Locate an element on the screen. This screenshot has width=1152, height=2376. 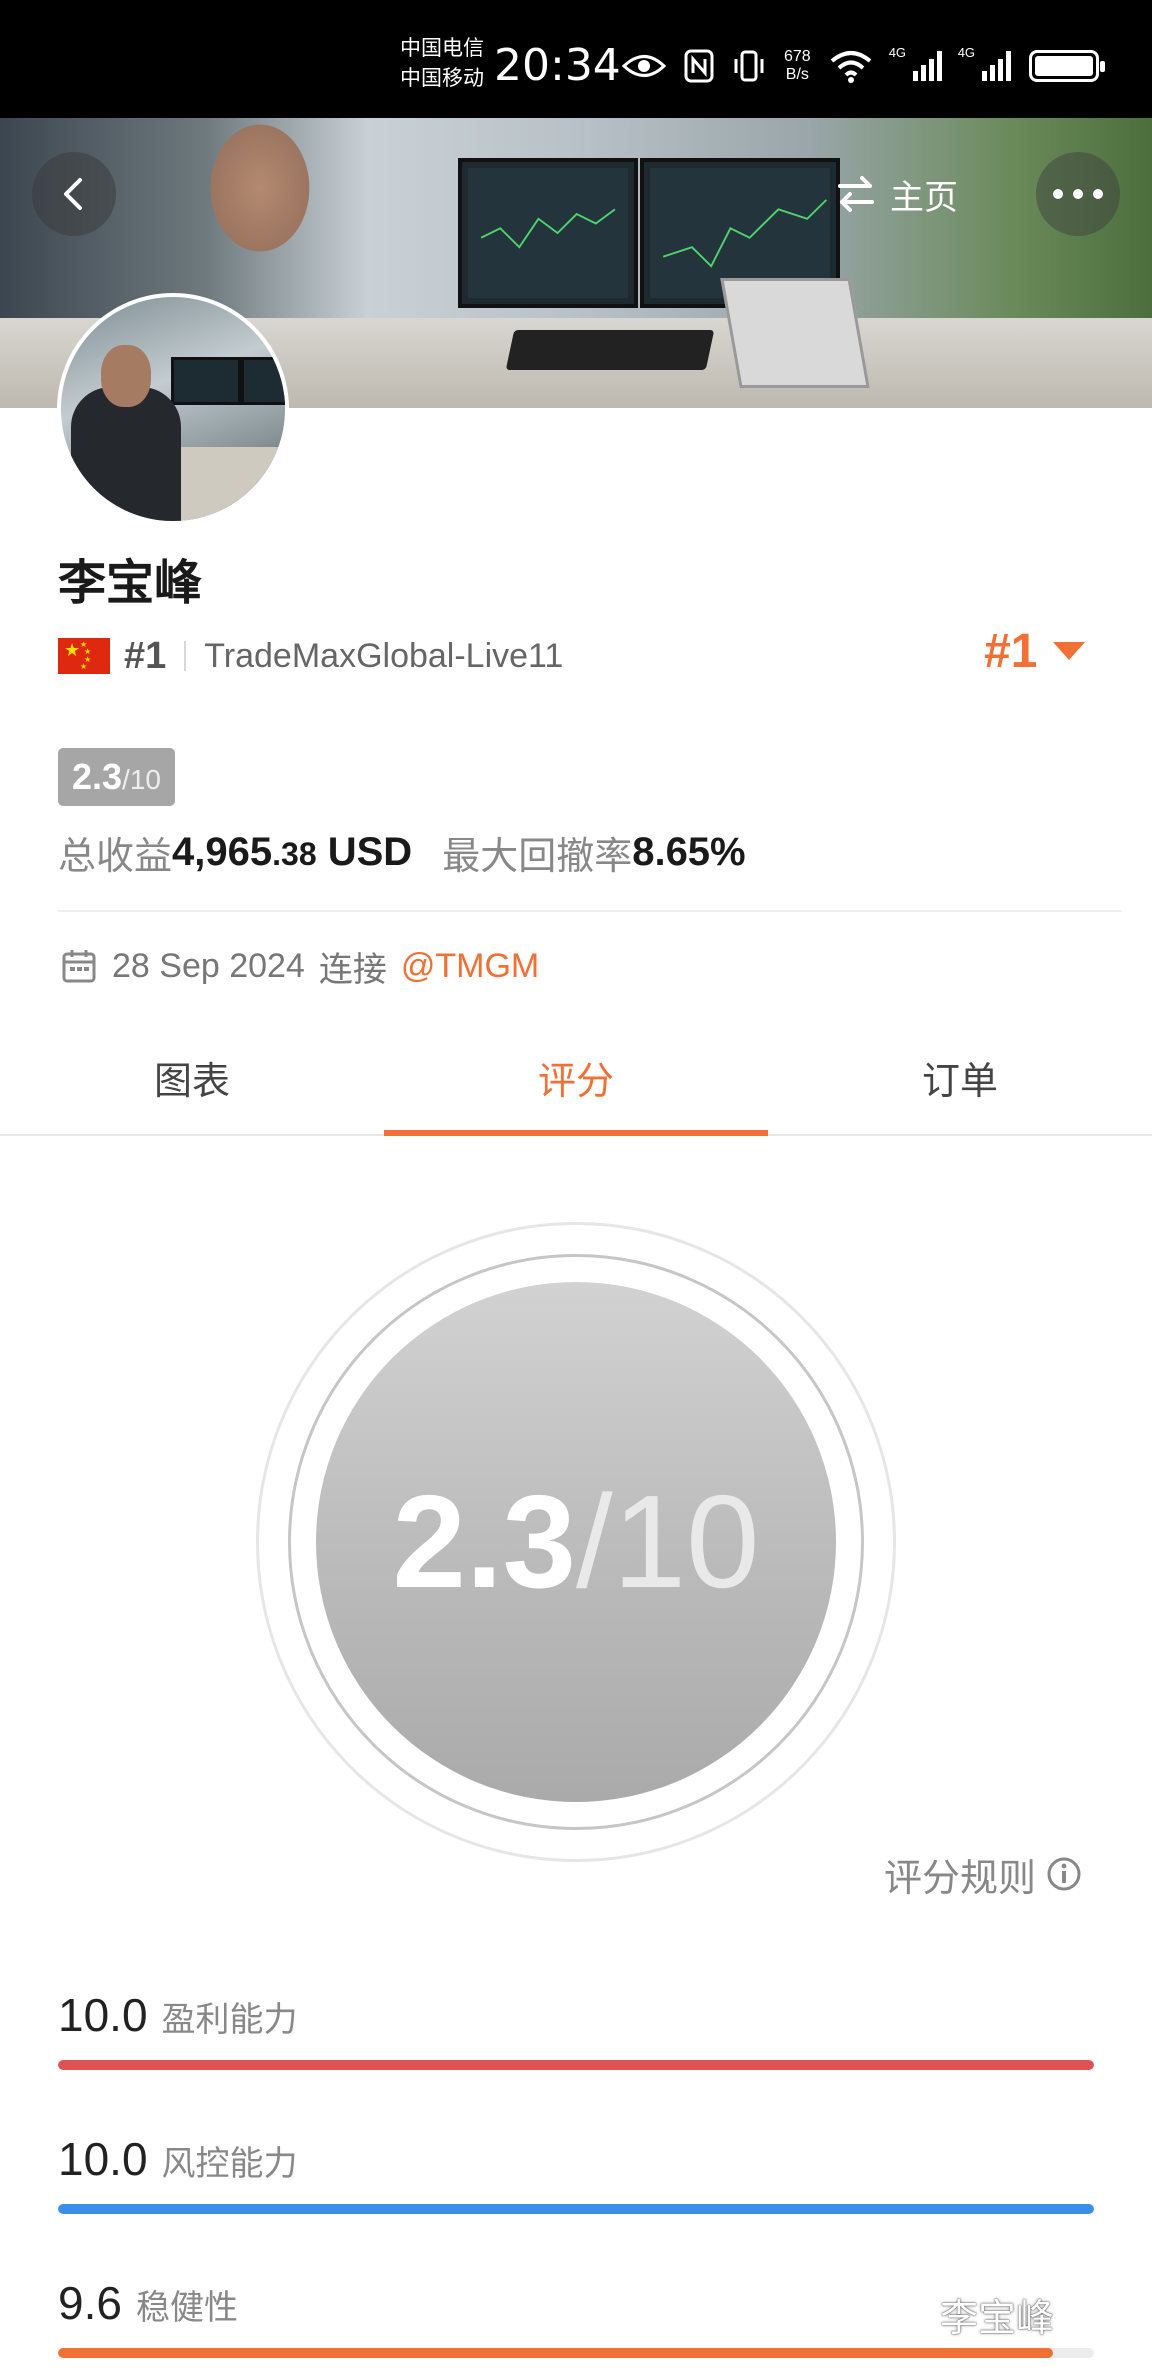
status-bar: 中国电信 中国移动 20:34 678 B/s 4G 4G is located at coordinates (576, 59).